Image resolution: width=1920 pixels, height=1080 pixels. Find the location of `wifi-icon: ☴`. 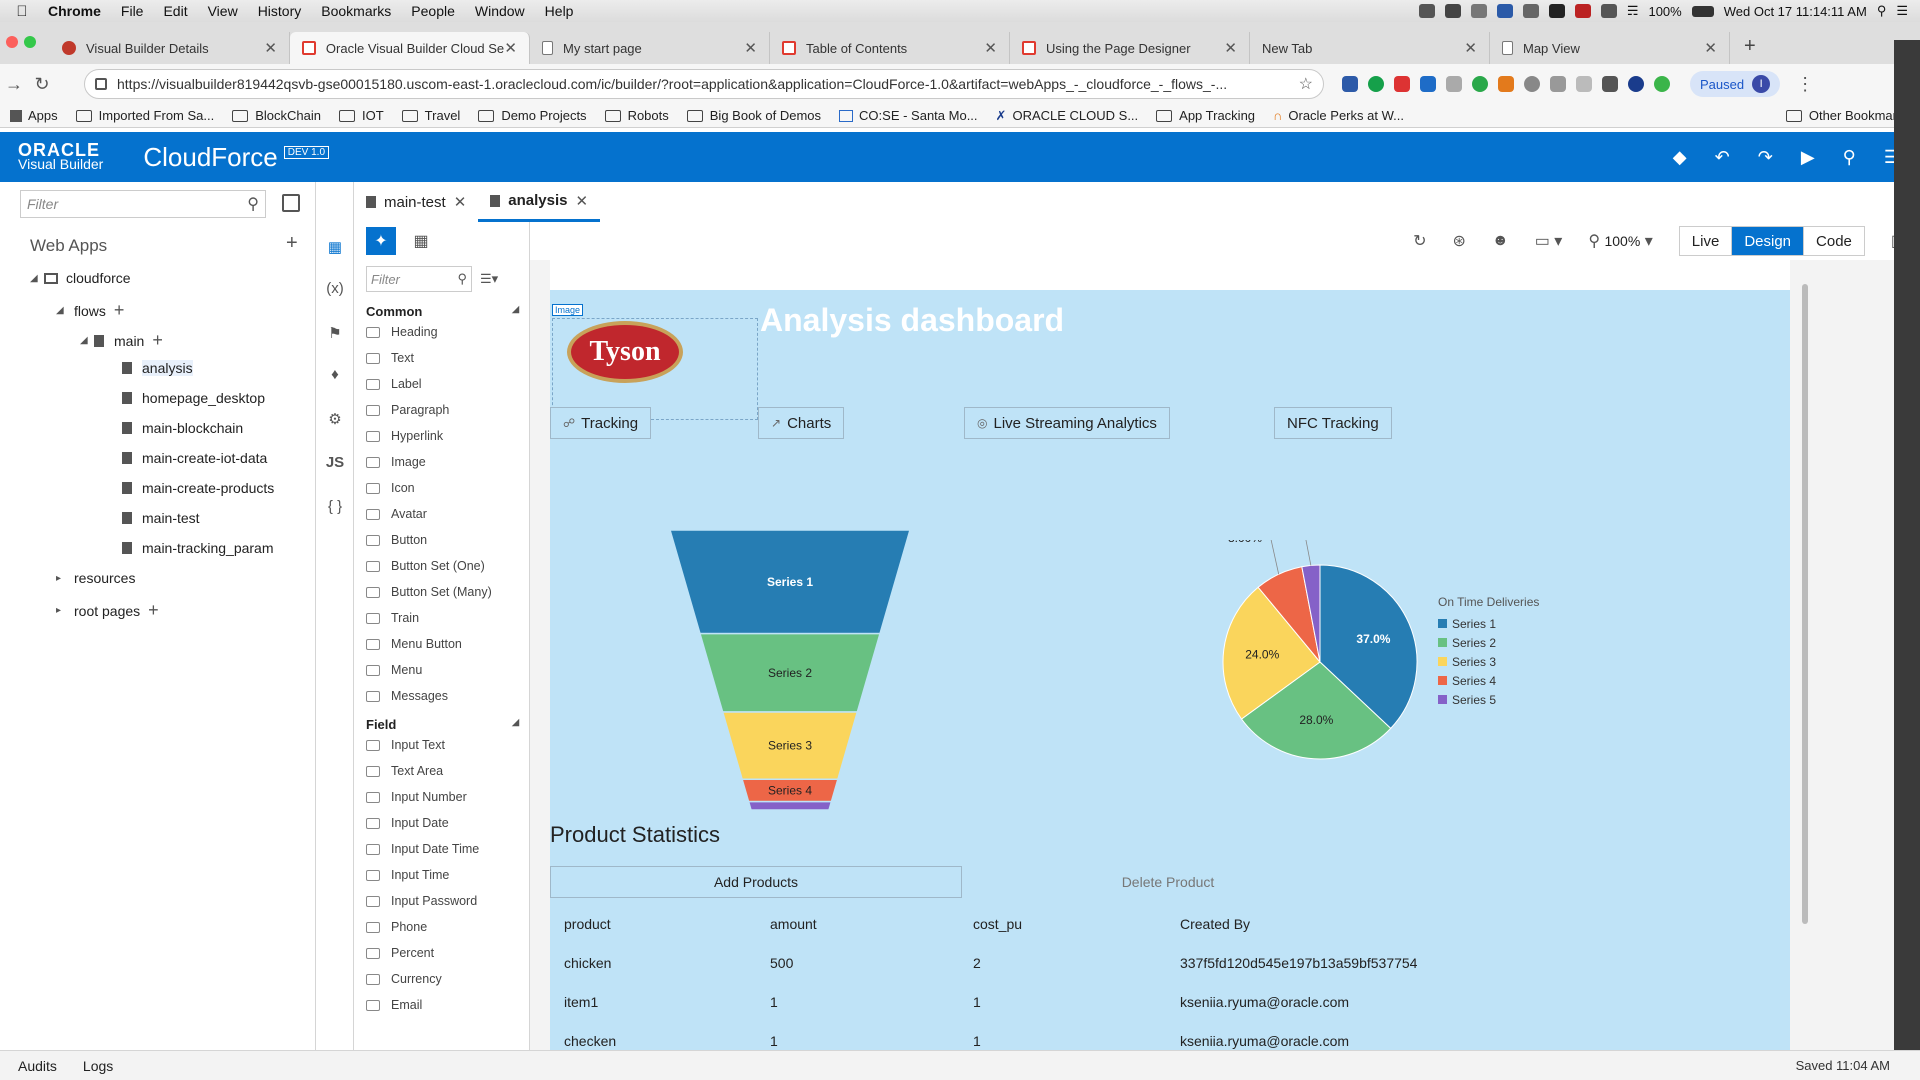

wifi-icon: ☴ is located at coordinates (1633, 11).